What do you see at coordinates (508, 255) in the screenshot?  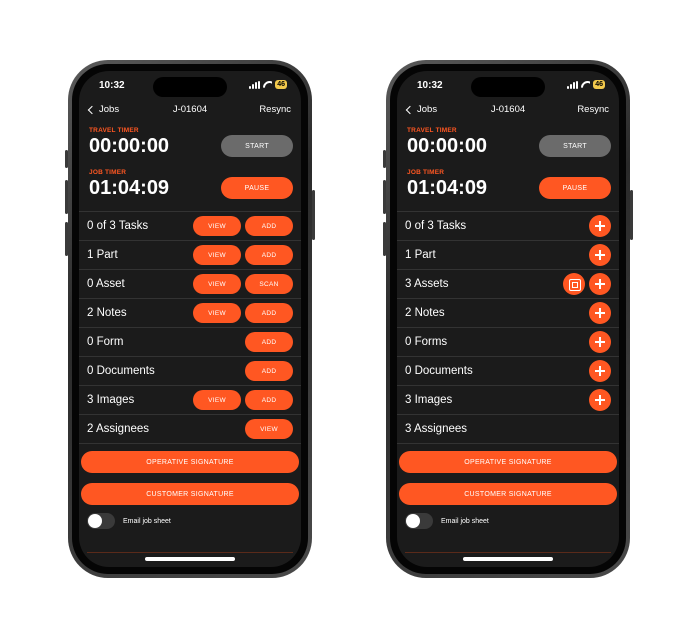 I see `list-item: 1 Part` at bounding box center [508, 255].